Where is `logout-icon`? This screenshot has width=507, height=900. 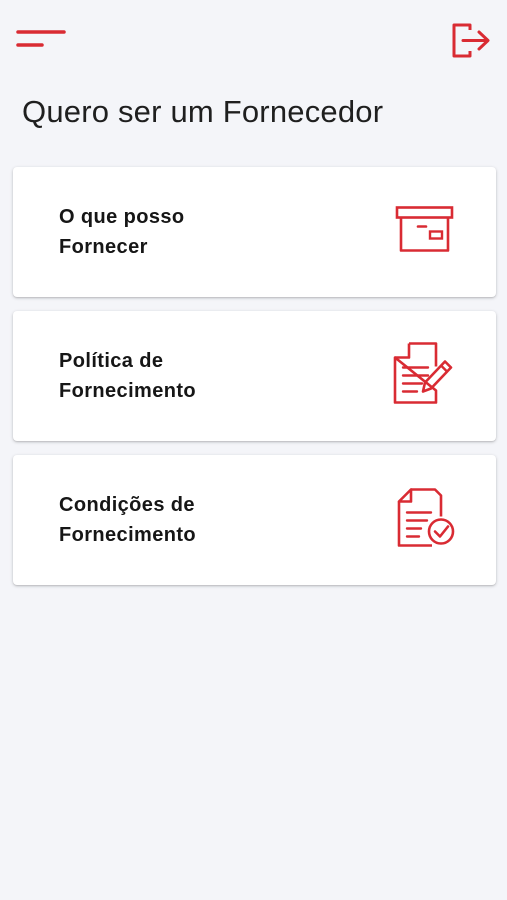
logout-icon is located at coordinates (471, 40).